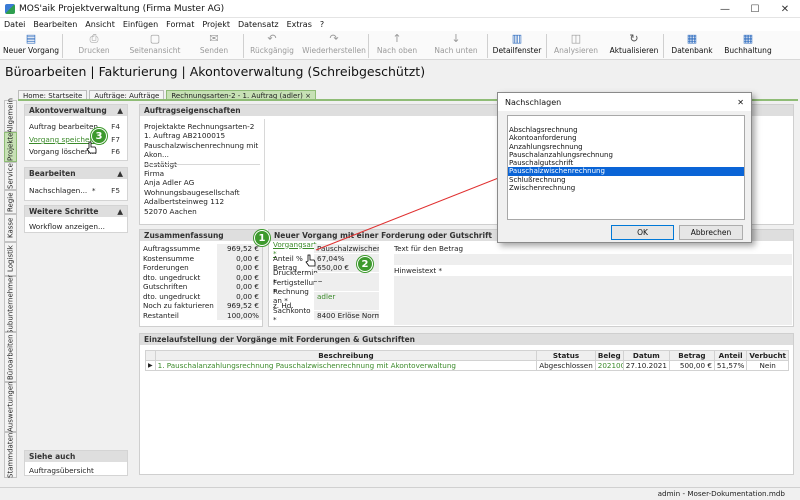 This screenshot has height=500, width=800. I want to click on side-tab-auswertungen: Auswertungen, so click(10, 407).